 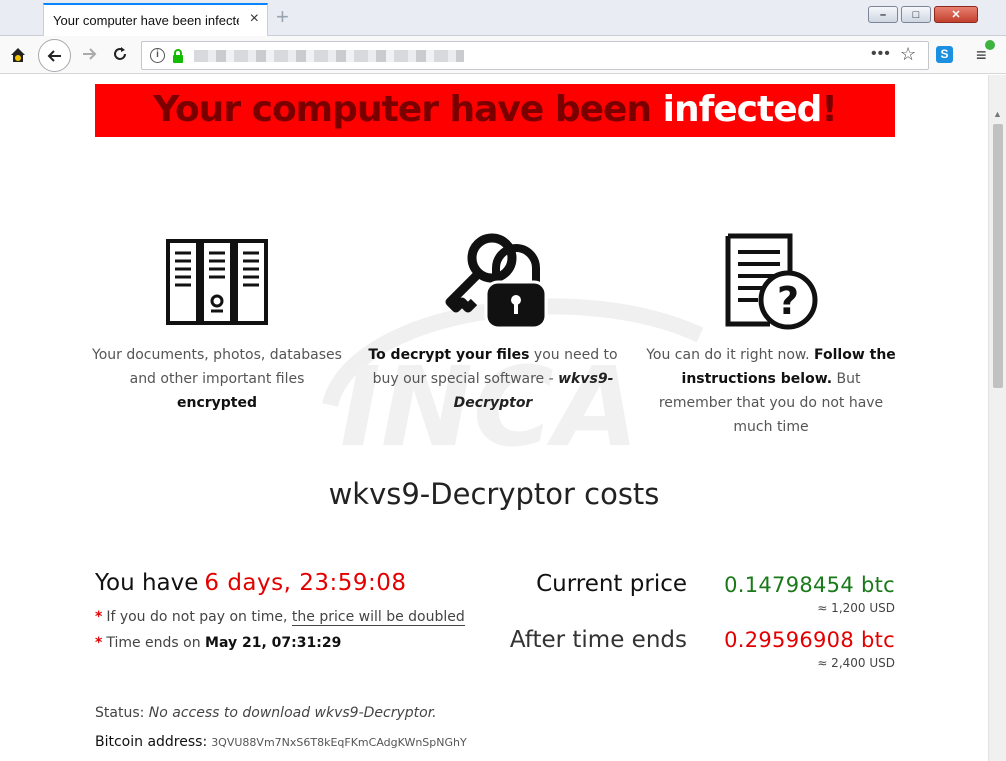 What do you see at coordinates (496, 281) in the screenshot?
I see `key-padlock-icon` at bounding box center [496, 281].